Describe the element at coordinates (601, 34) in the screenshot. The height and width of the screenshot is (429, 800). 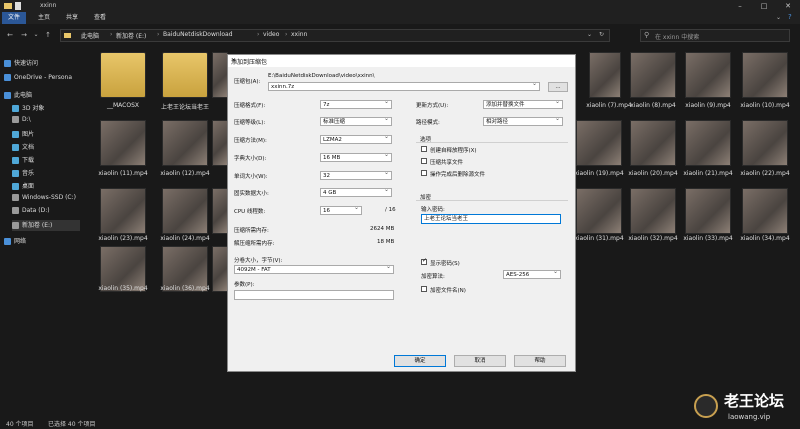
I see `refresh-icon: ↻` at that location.